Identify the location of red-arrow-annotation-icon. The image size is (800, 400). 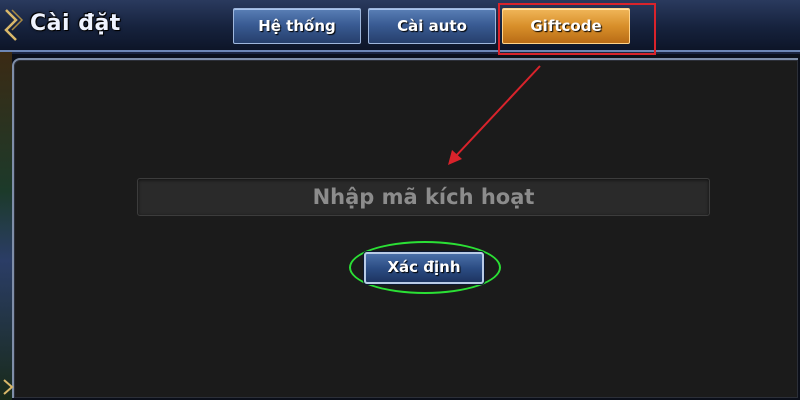
(494, 115).